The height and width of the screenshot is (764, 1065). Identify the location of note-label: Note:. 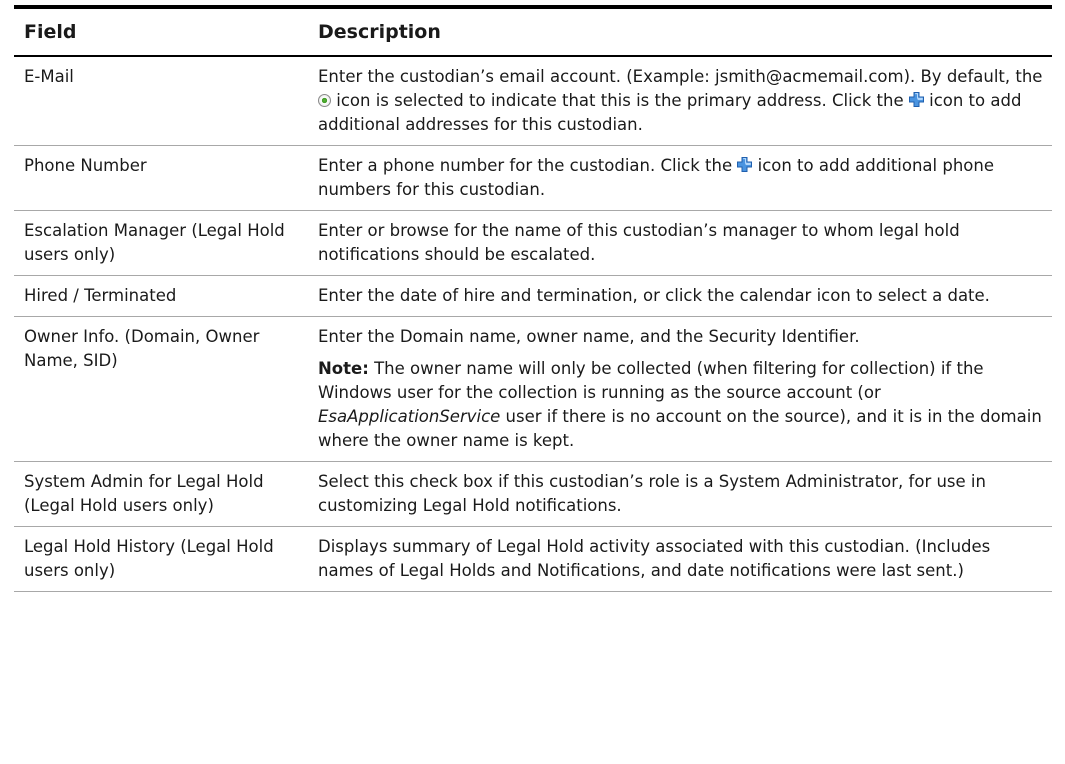
(343, 368).